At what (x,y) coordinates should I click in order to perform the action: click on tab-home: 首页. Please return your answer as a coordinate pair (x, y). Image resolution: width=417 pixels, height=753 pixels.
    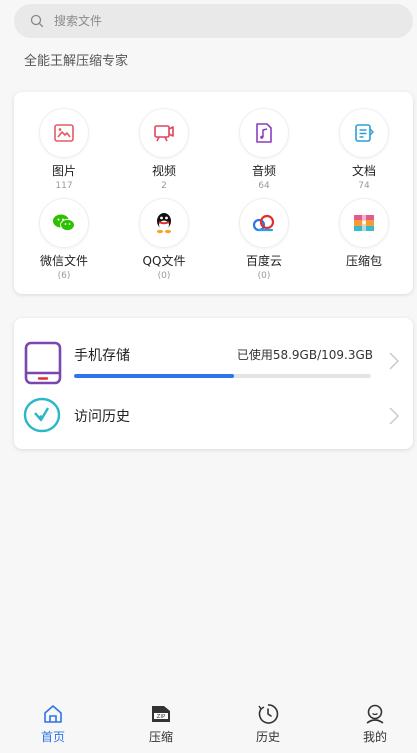
    Looking at the image, I should click on (53, 724).